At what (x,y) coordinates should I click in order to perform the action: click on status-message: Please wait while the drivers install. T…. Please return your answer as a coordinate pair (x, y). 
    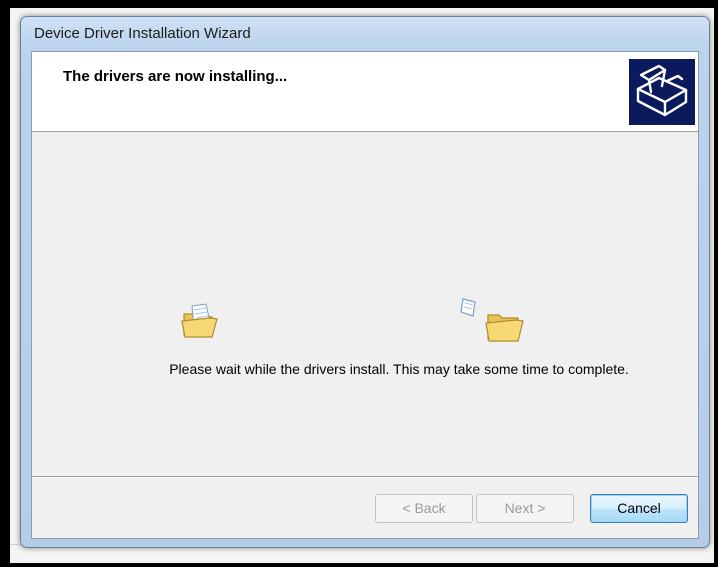
    Looking at the image, I should click on (399, 369).